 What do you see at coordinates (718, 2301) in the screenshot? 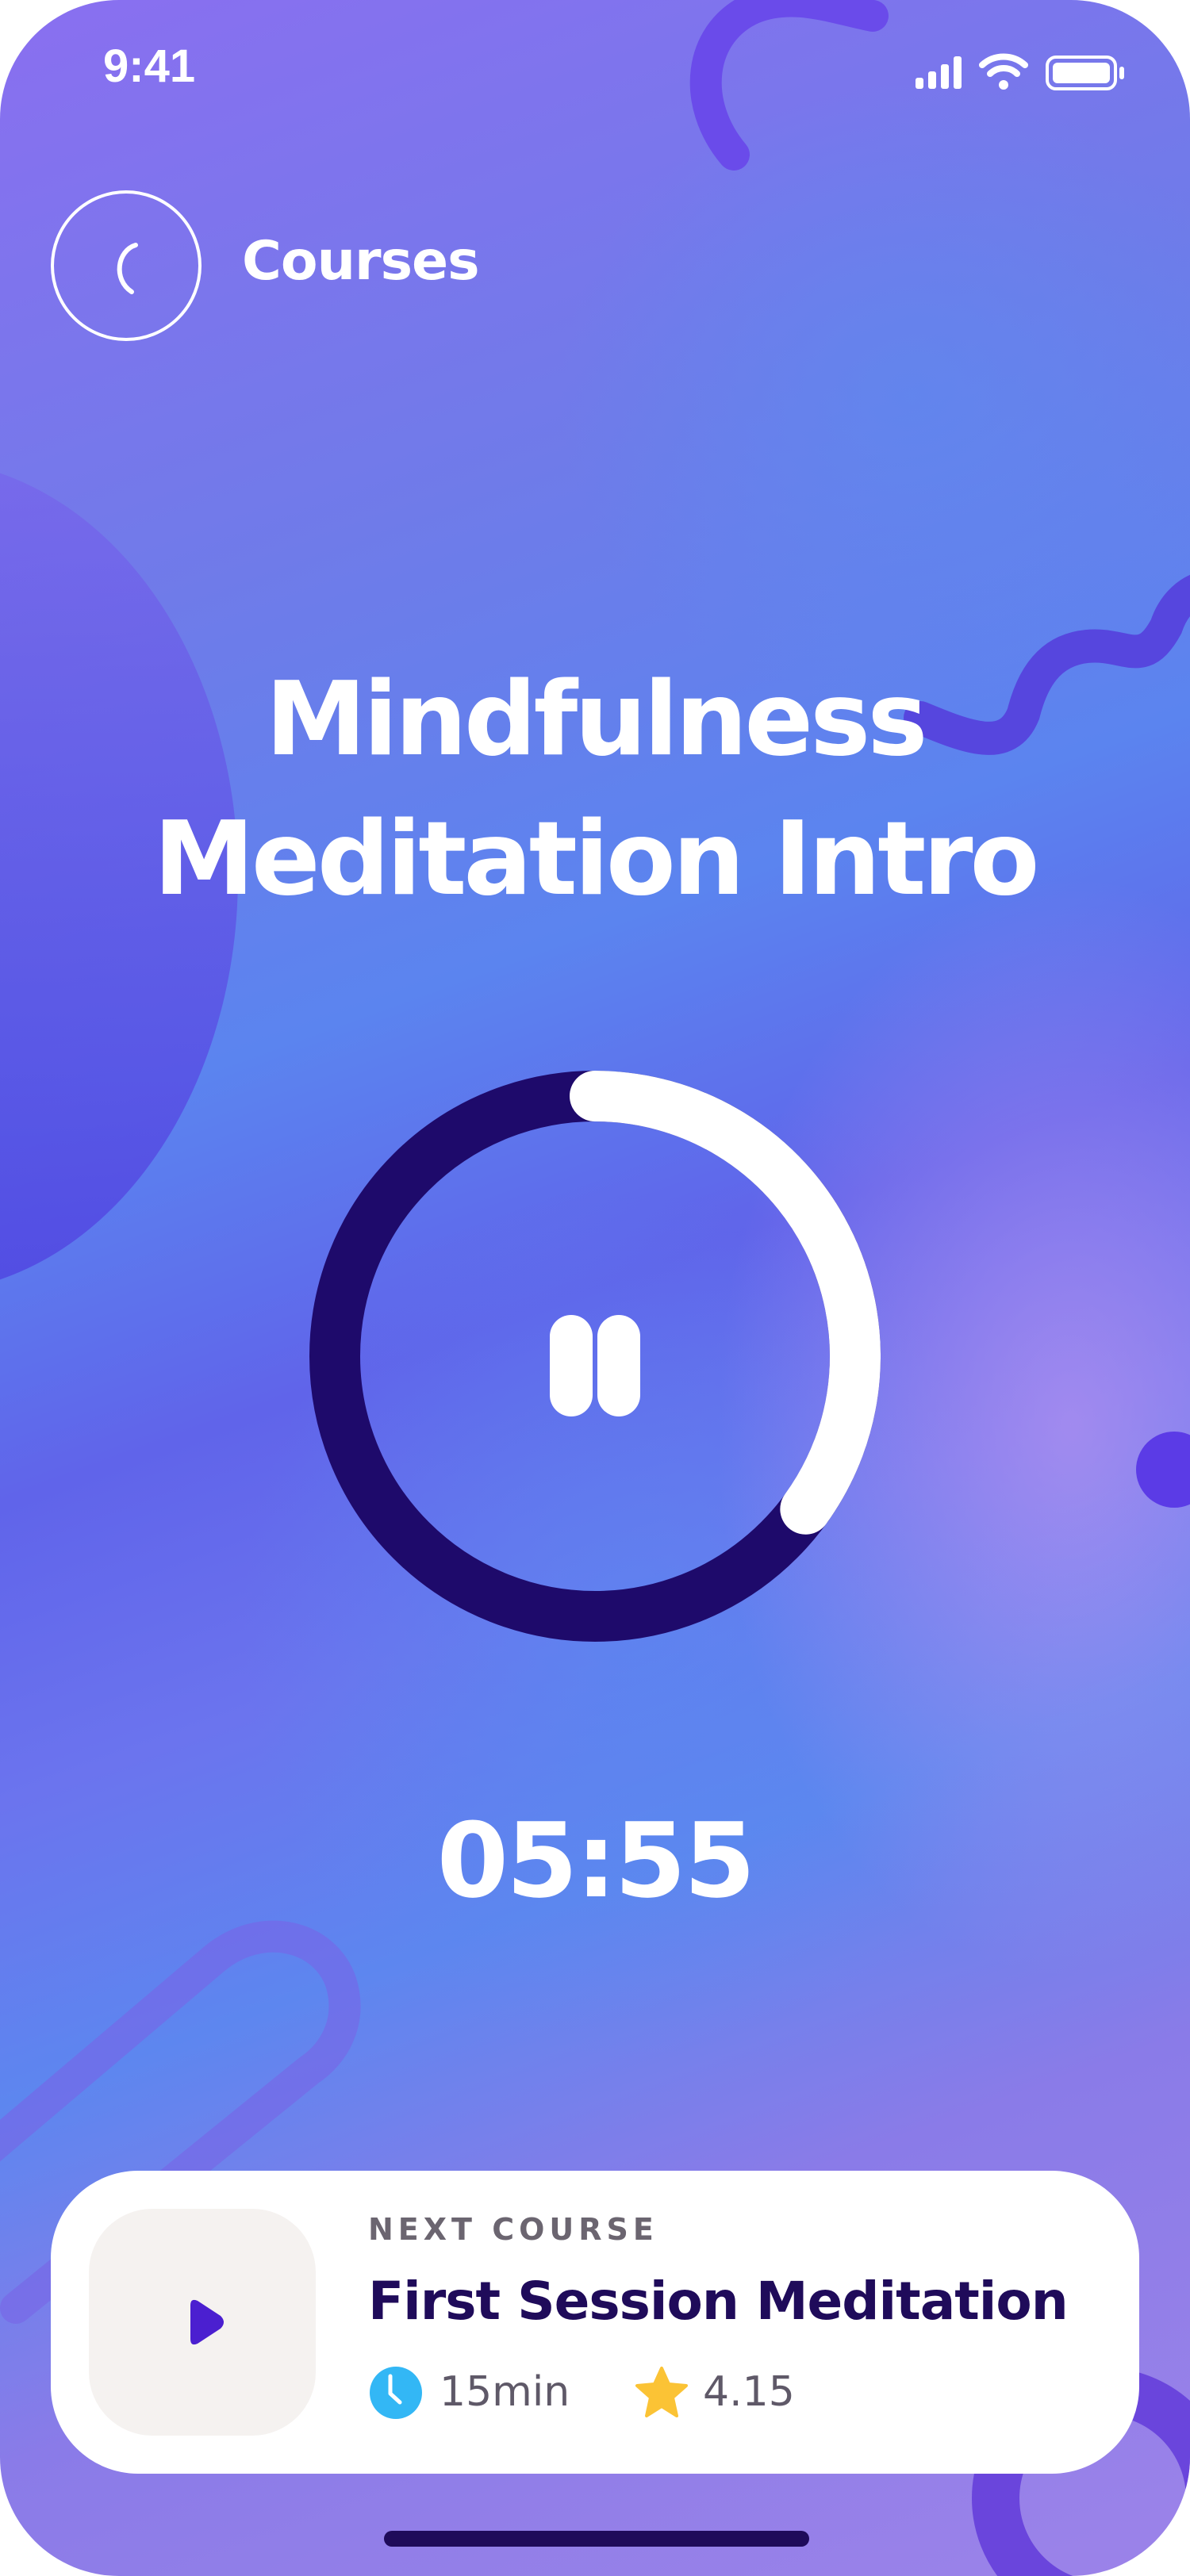
I see `next-course-title: First Session Meditation` at bounding box center [718, 2301].